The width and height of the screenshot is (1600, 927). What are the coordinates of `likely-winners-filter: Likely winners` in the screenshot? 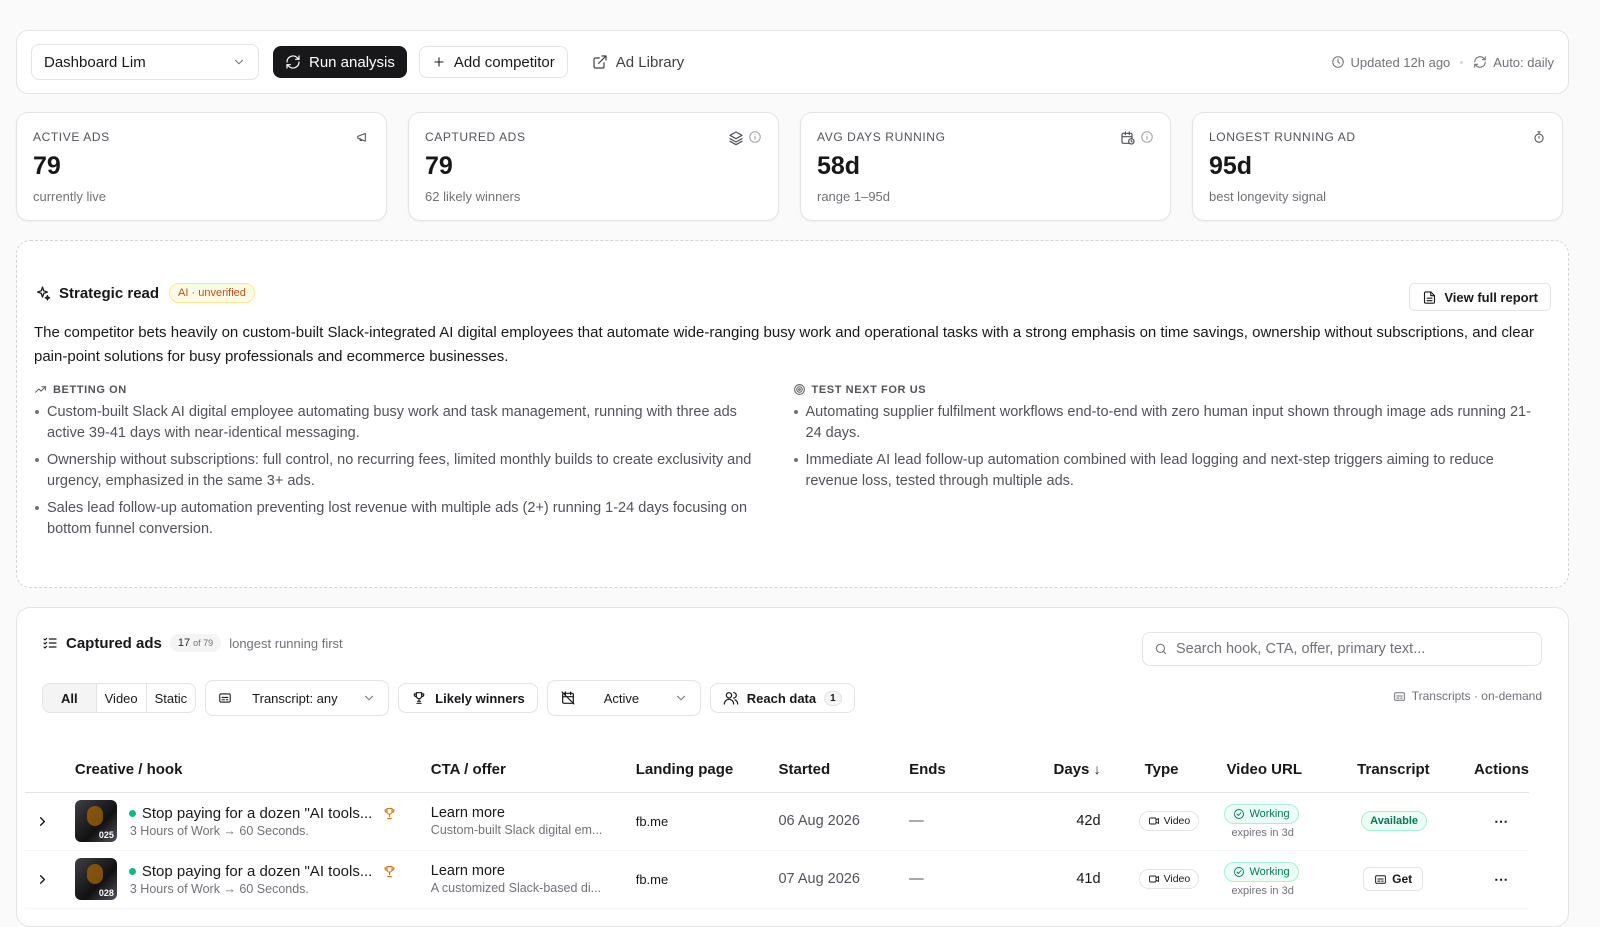 It's located at (468, 698).